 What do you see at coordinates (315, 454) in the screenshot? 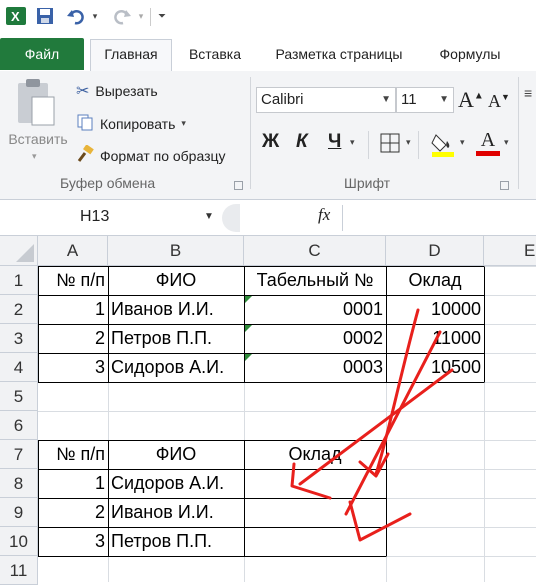
I see `cell-c7: Оклад` at bounding box center [315, 454].